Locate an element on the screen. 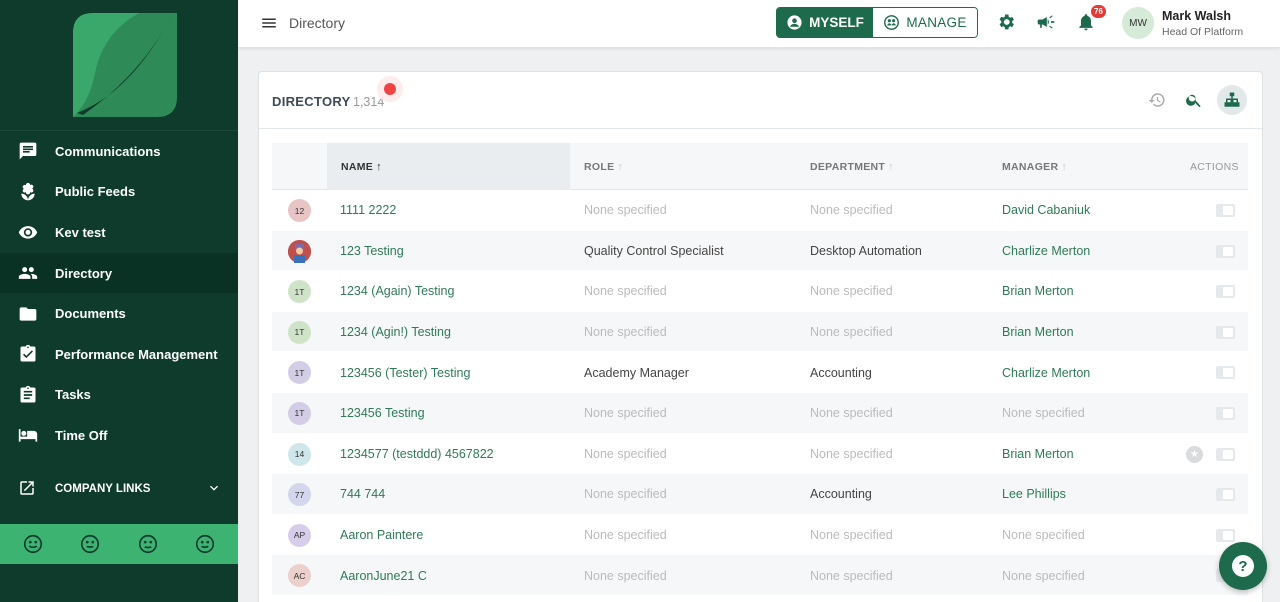 This screenshot has height=602, width=1280. user-role: Head Of Platform is located at coordinates (1203, 32).